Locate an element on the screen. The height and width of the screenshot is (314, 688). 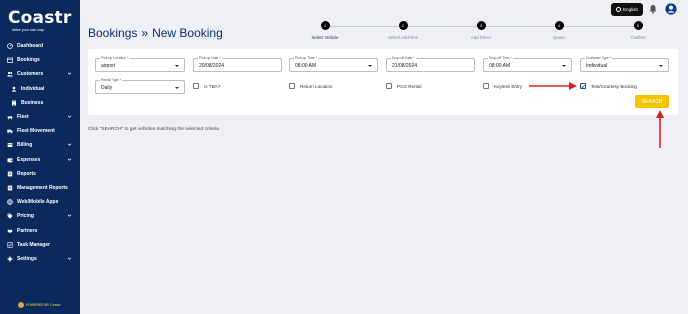
step-select-add-ons: 2 Select Add-Ons is located at coordinates (403, 30).